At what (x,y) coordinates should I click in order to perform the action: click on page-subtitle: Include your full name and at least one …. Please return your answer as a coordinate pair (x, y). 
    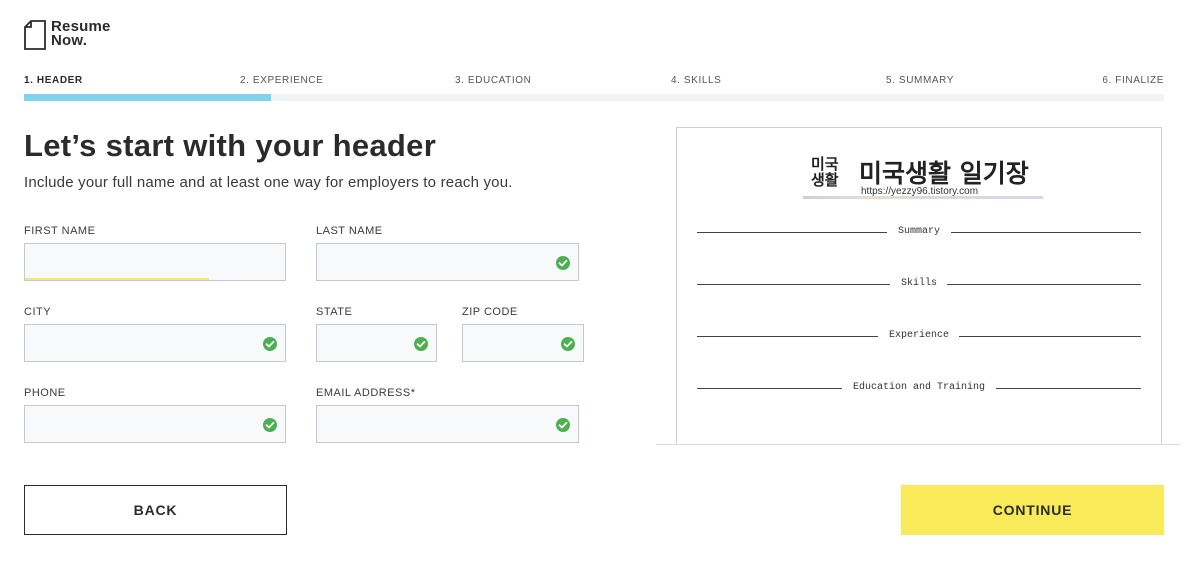
    Looking at the image, I should click on (268, 182).